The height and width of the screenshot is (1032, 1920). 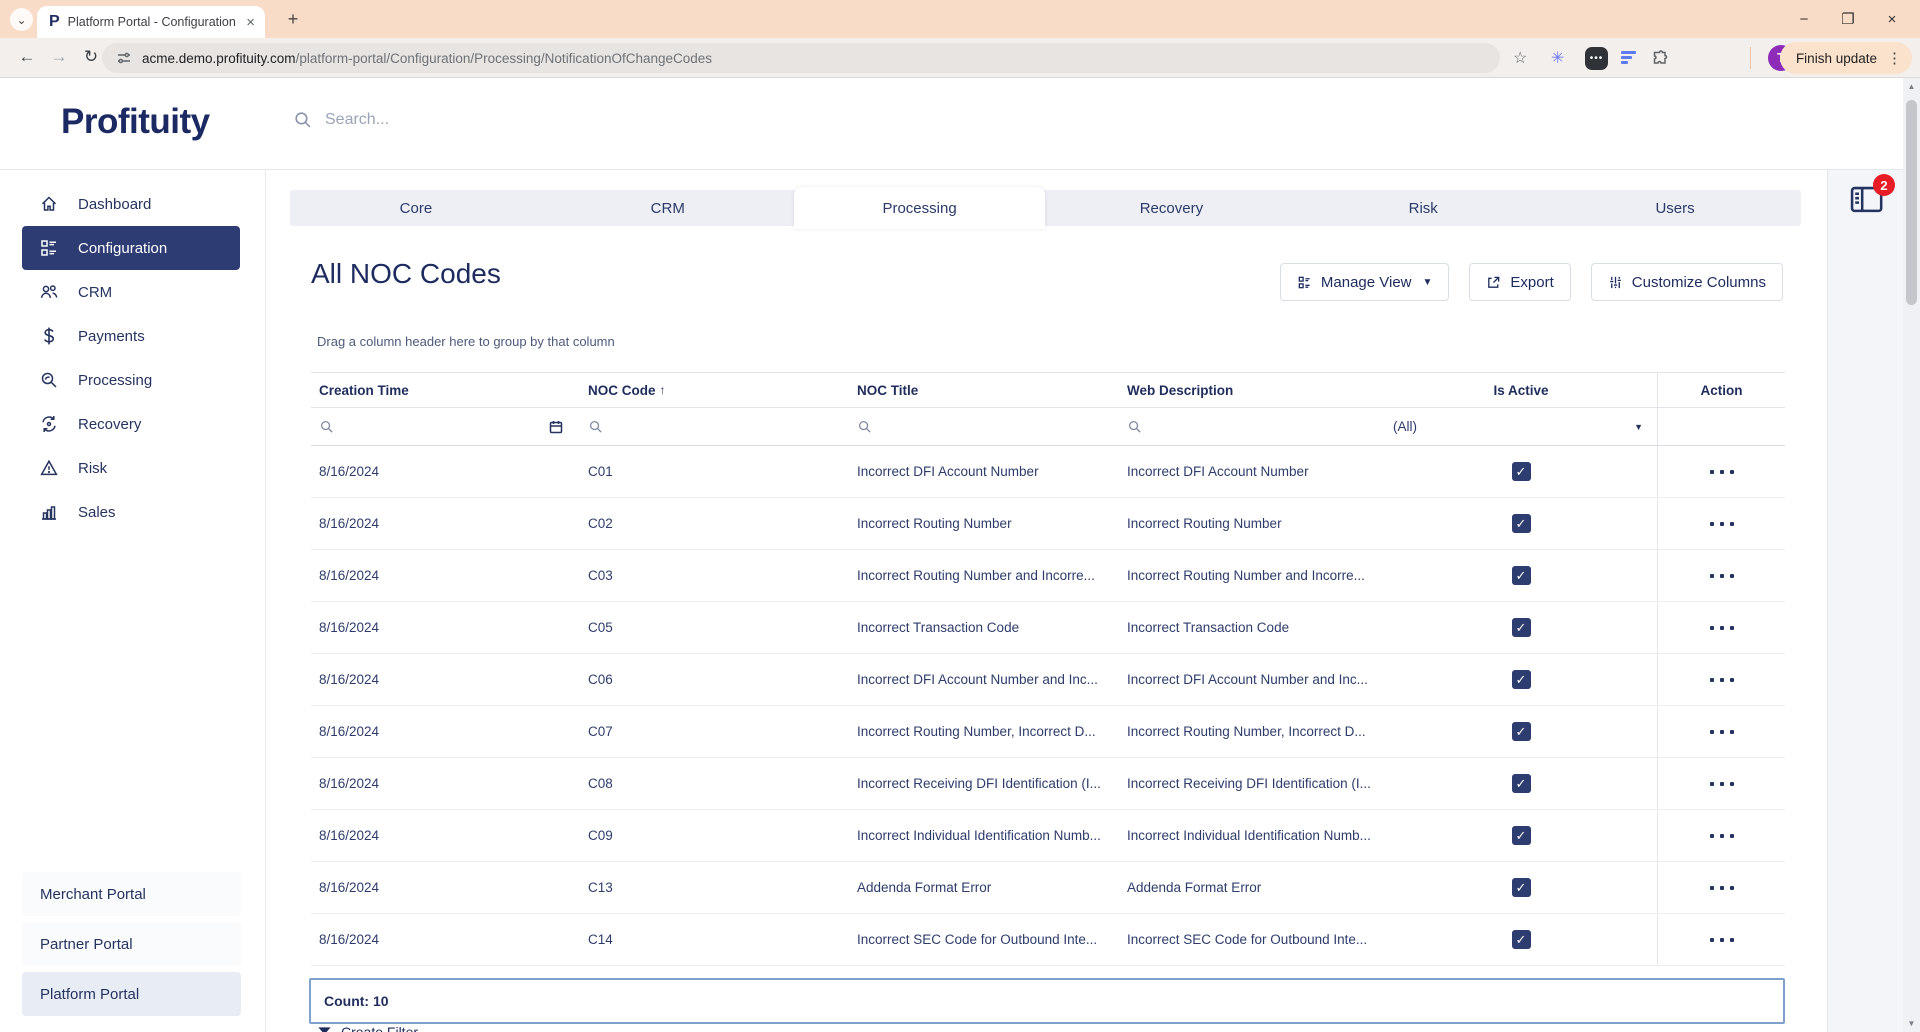 What do you see at coordinates (1675, 208) in the screenshot?
I see `tab-users: Users` at bounding box center [1675, 208].